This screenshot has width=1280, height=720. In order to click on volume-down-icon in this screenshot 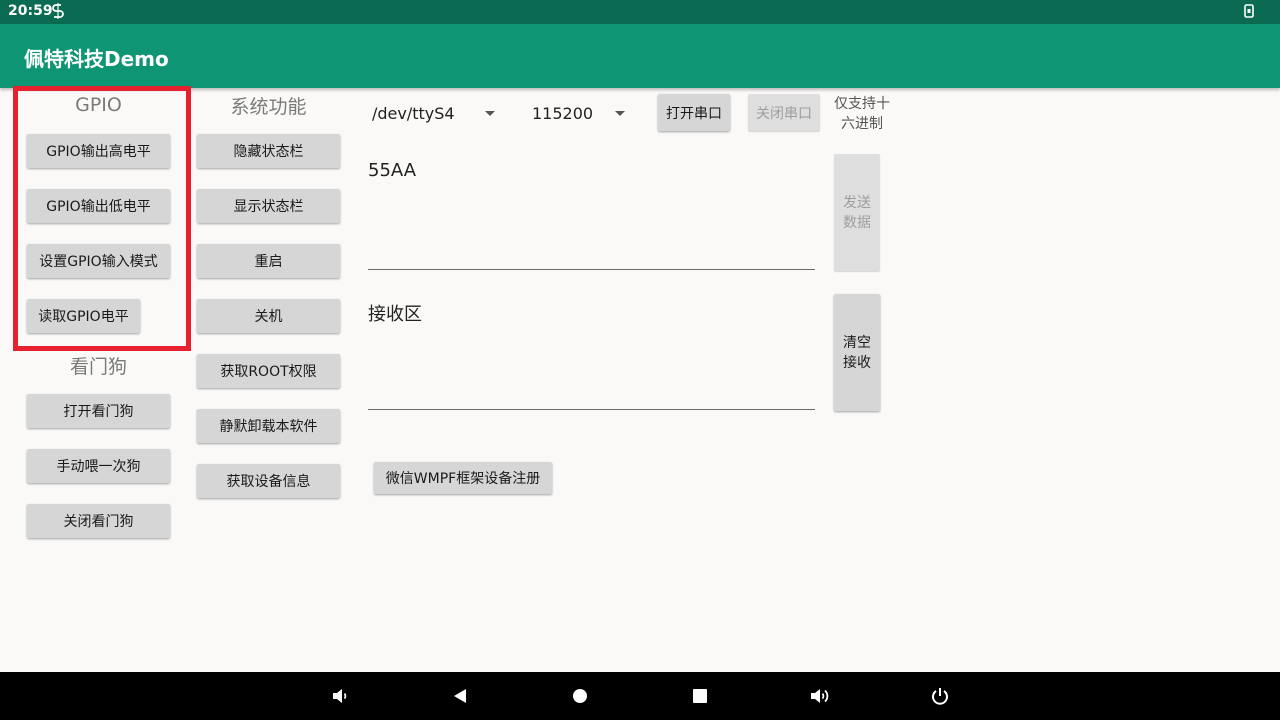, I will do `click(340, 696)`.